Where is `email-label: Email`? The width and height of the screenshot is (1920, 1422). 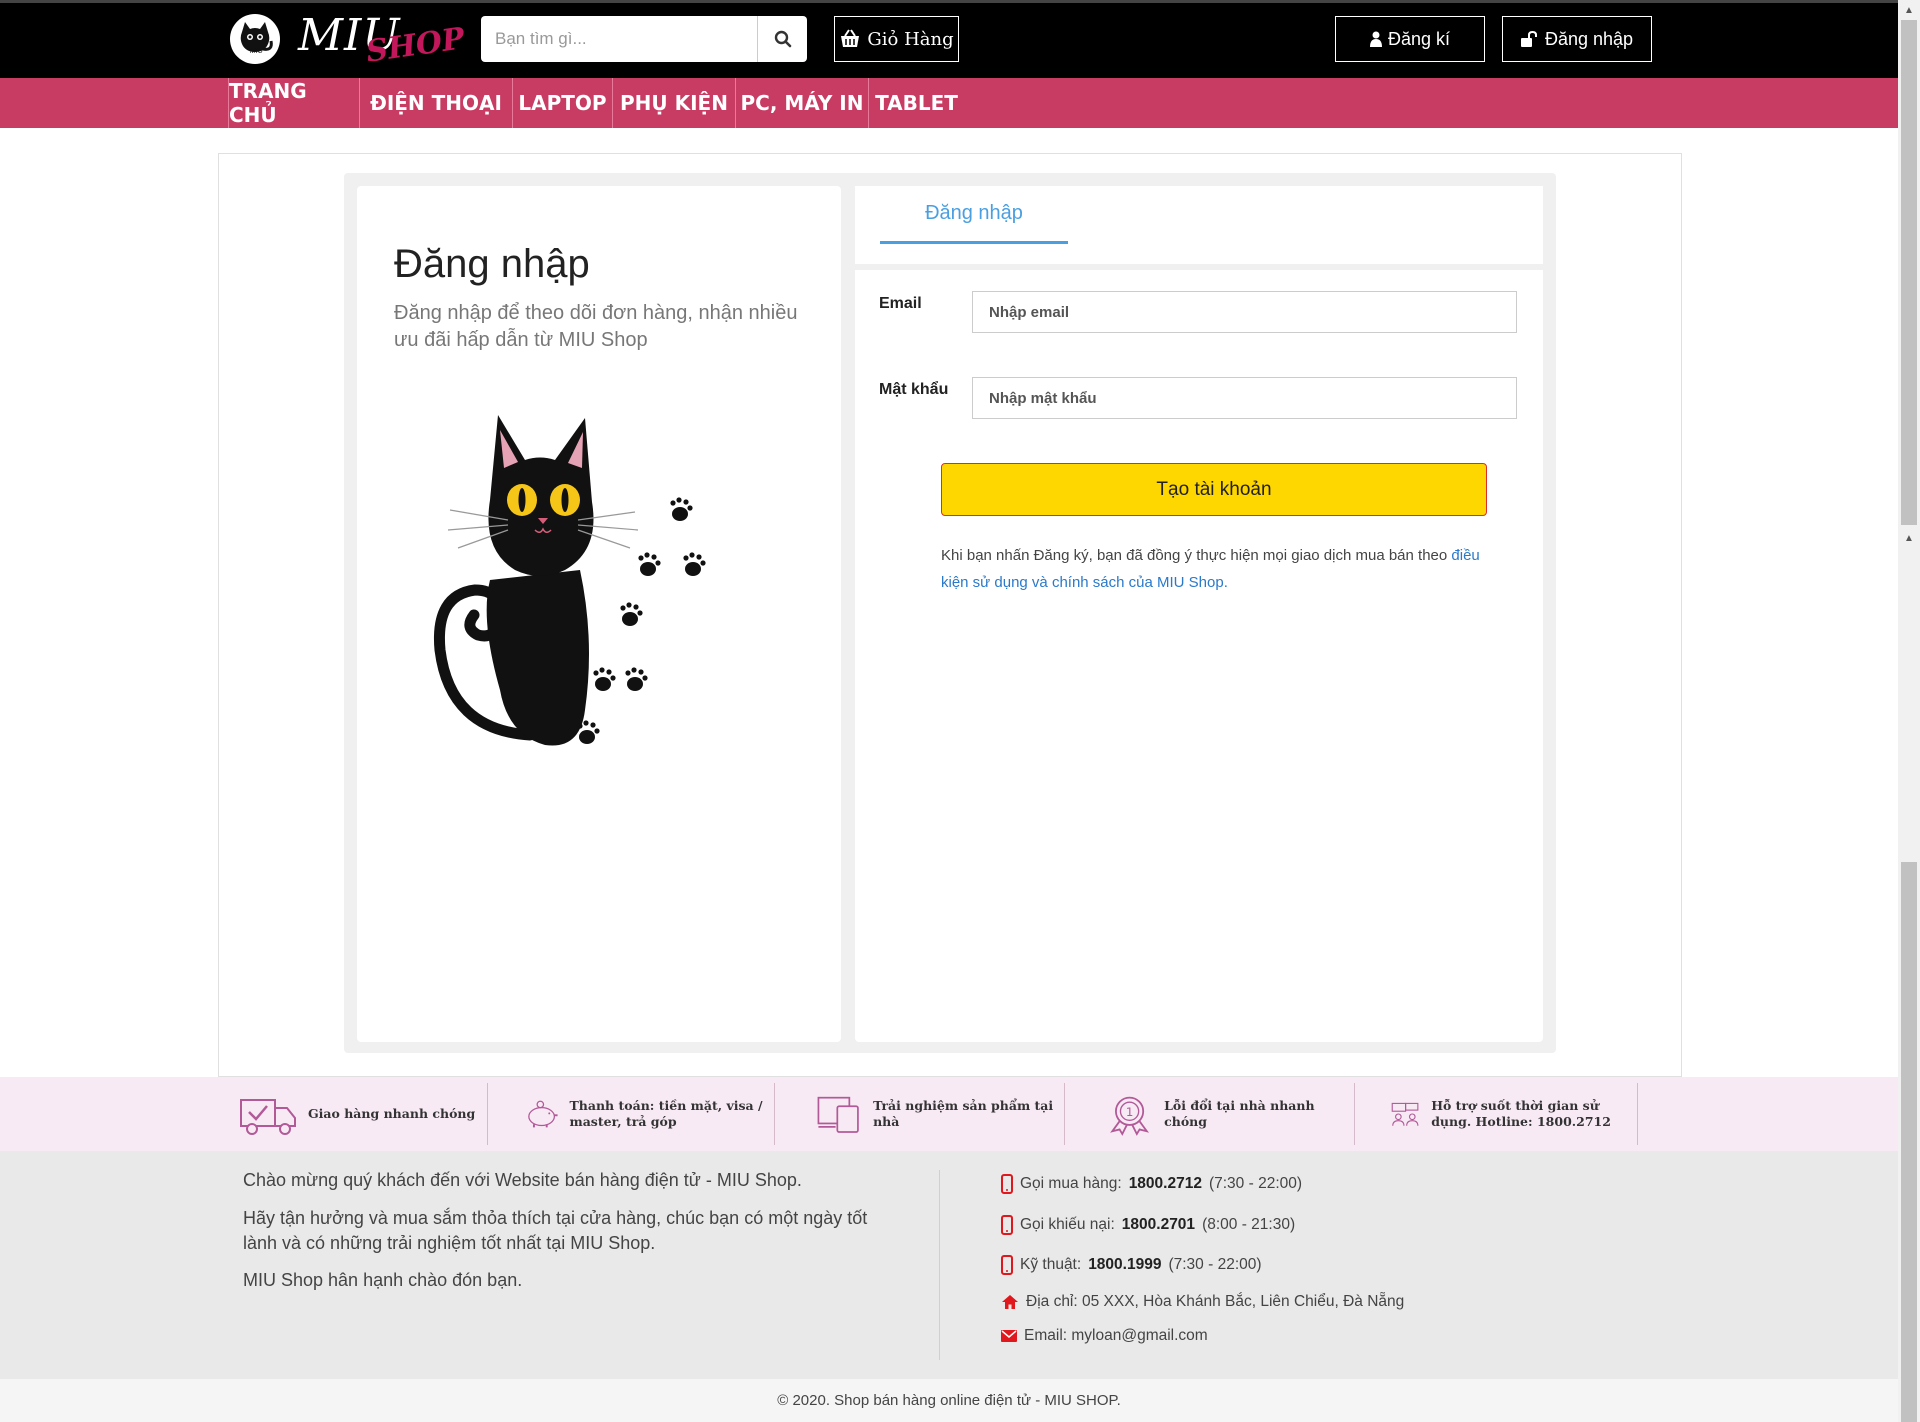 email-label: Email is located at coordinates (900, 303).